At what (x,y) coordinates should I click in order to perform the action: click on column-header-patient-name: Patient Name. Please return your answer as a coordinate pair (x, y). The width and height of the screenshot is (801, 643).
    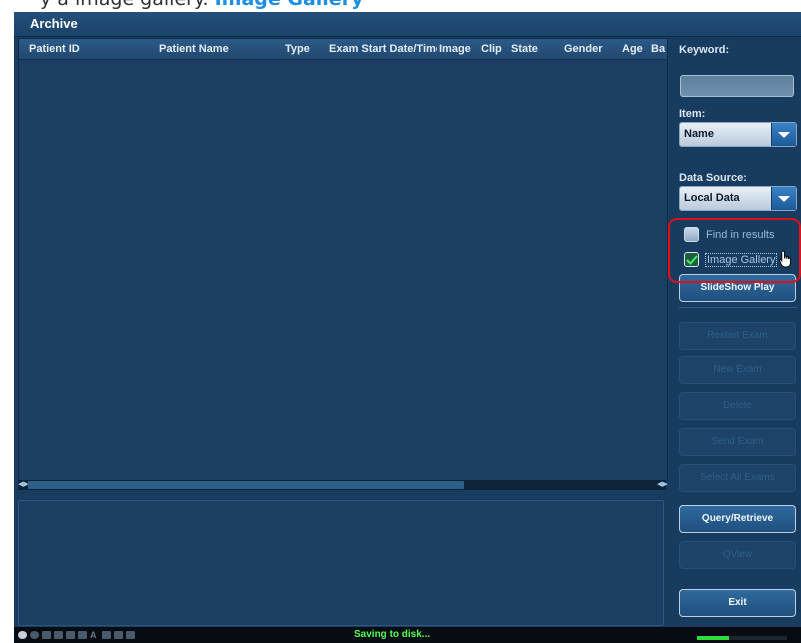
    Looking at the image, I should click on (214, 49).